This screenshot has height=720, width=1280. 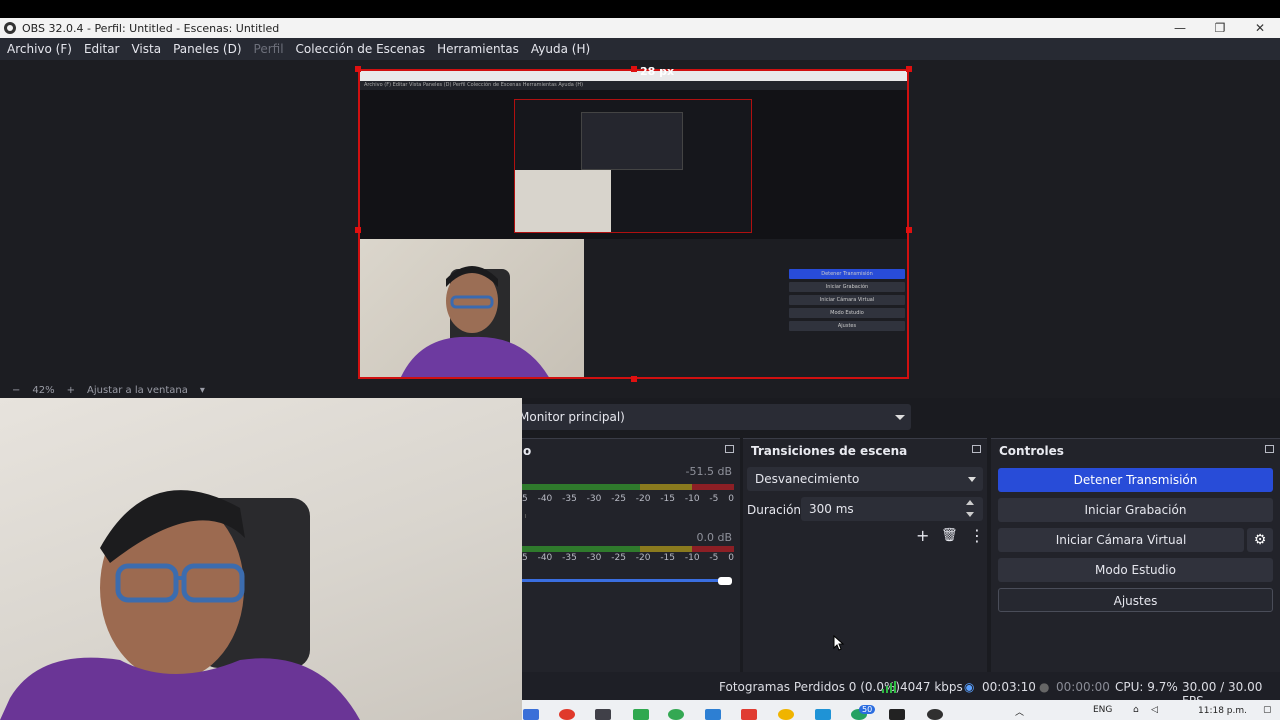 What do you see at coordinates (909, 69) in the screenshot?
I see `resize-handle-top-right` at bounding box center [909, 69].